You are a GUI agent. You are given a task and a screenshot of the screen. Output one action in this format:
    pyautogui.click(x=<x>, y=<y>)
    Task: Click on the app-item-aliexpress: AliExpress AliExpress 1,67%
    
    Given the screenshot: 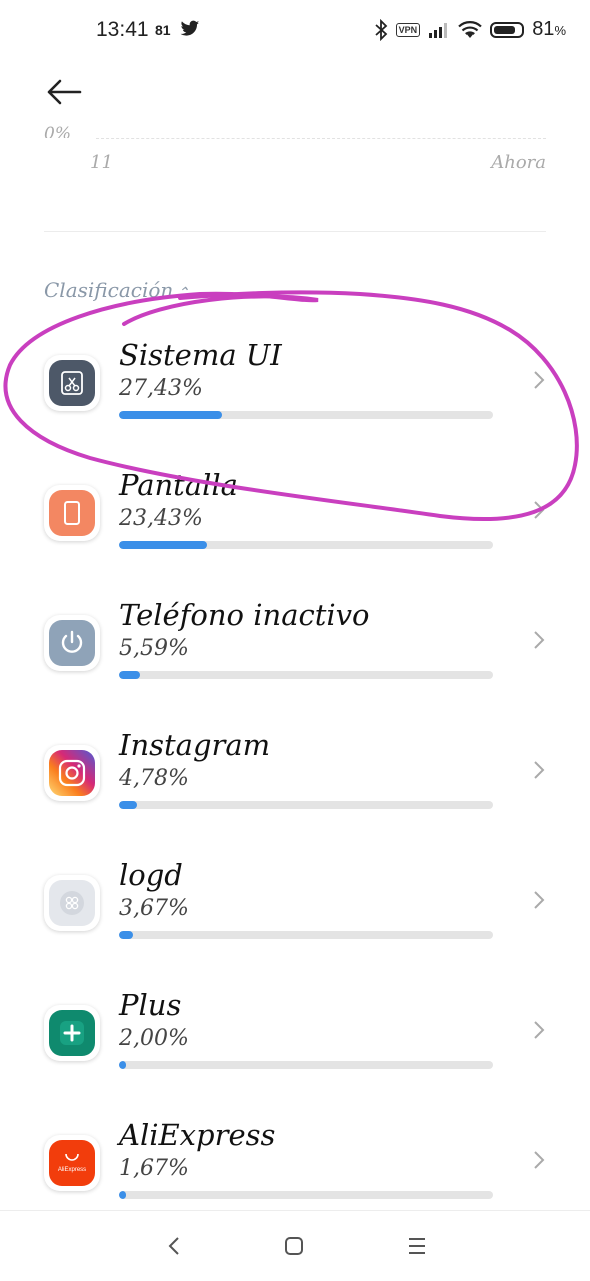 What is the action you would take?
    pyautogui.click(x=295, y=1163)
    